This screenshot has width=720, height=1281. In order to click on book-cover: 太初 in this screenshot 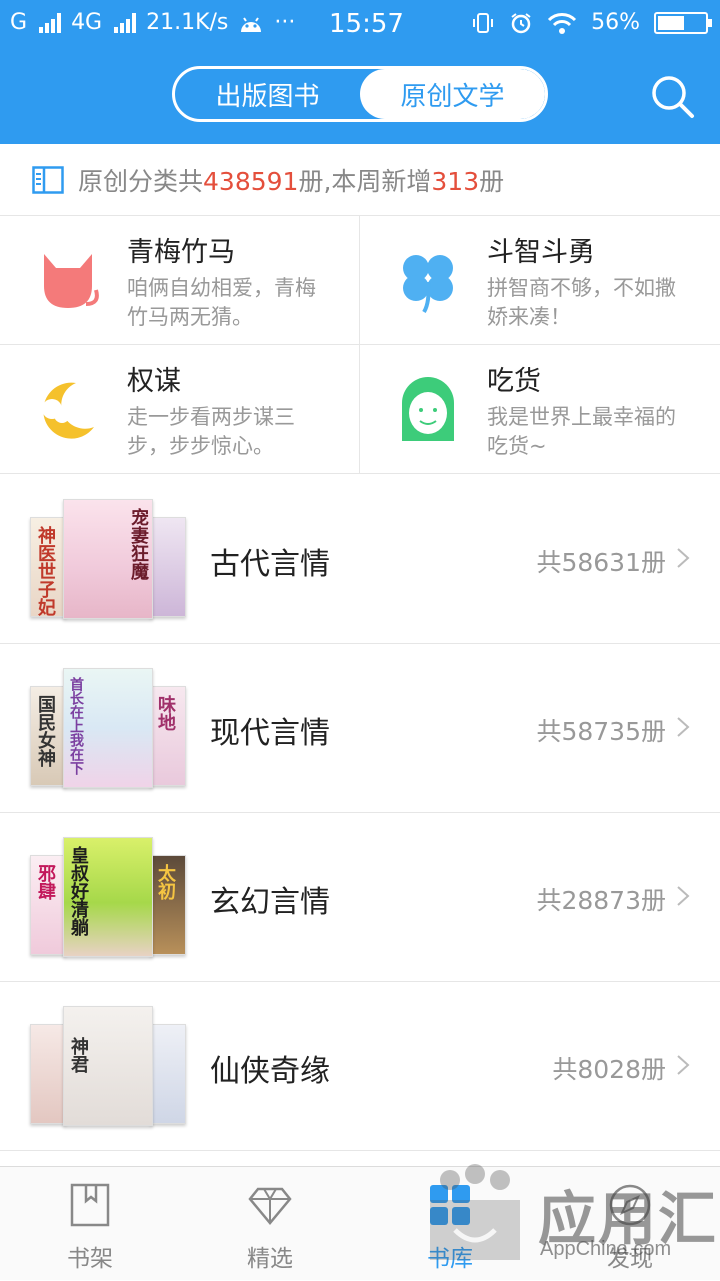, I will do `click(168, 905)`.